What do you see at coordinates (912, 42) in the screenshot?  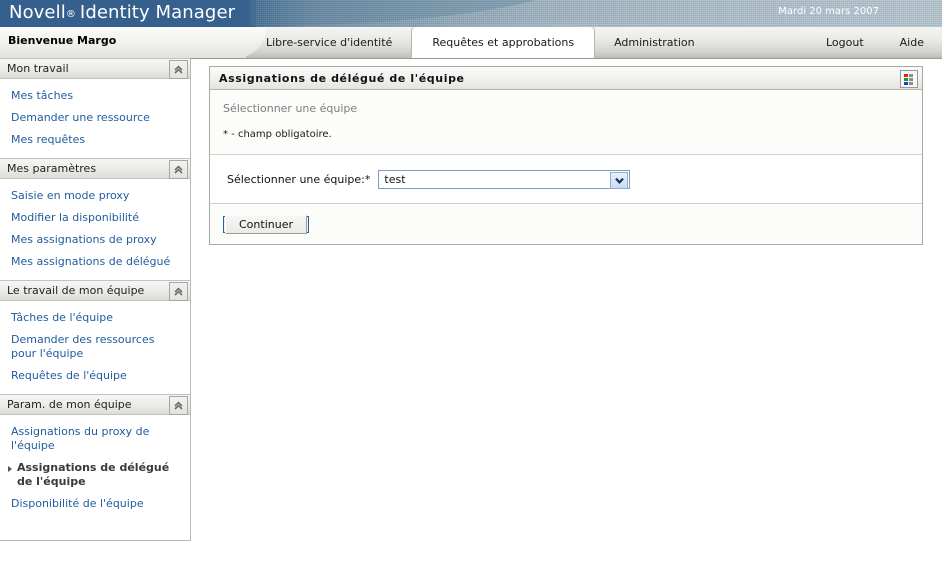 I see `help-link: Aide` at bounding box center [912, 42].